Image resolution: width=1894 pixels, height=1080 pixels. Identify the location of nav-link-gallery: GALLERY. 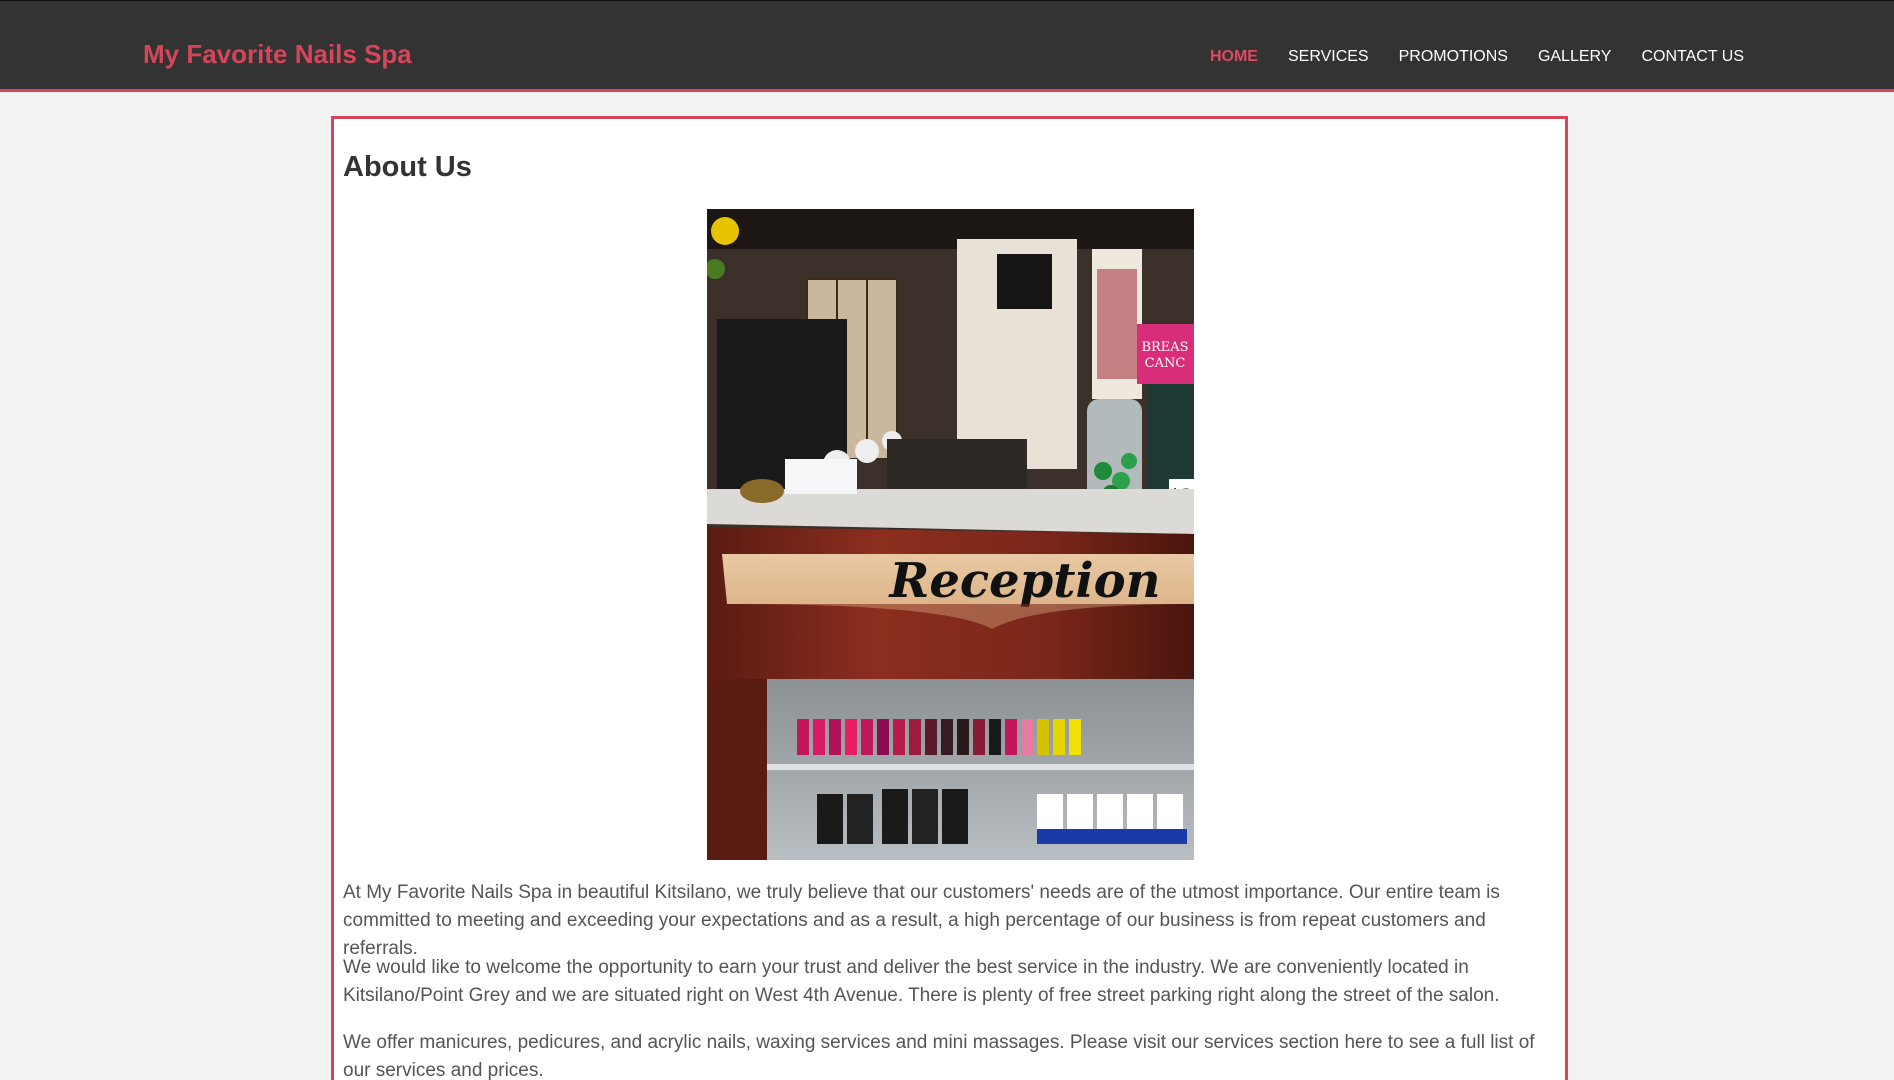
(1575, 56).